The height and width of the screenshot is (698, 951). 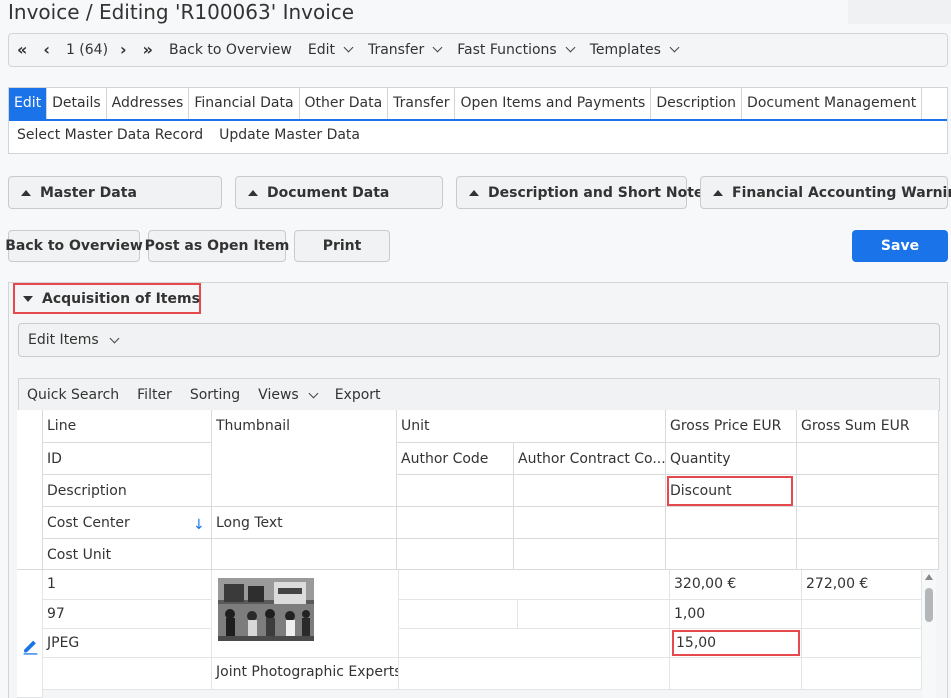 I want to click on double-chevron-left-icon: «, so click(x=22, y=49).